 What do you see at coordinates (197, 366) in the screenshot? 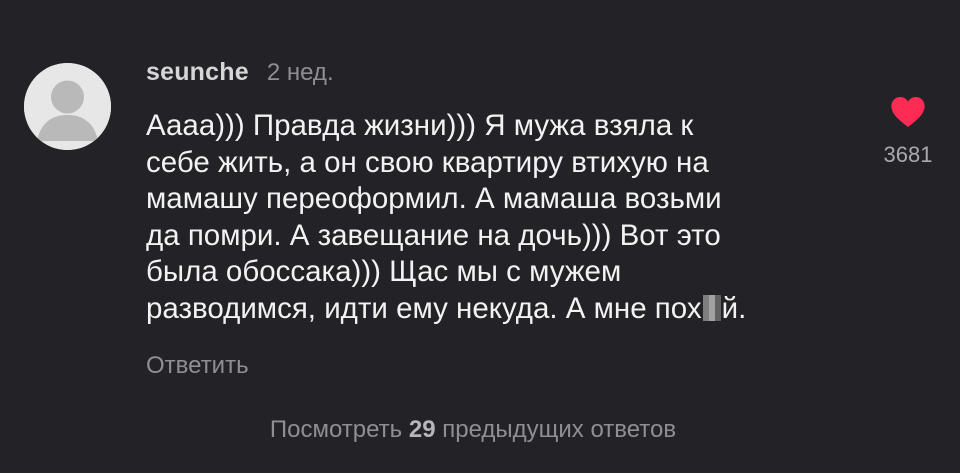
I see `reply-button: Ответить` at bounding box center [197, 366].